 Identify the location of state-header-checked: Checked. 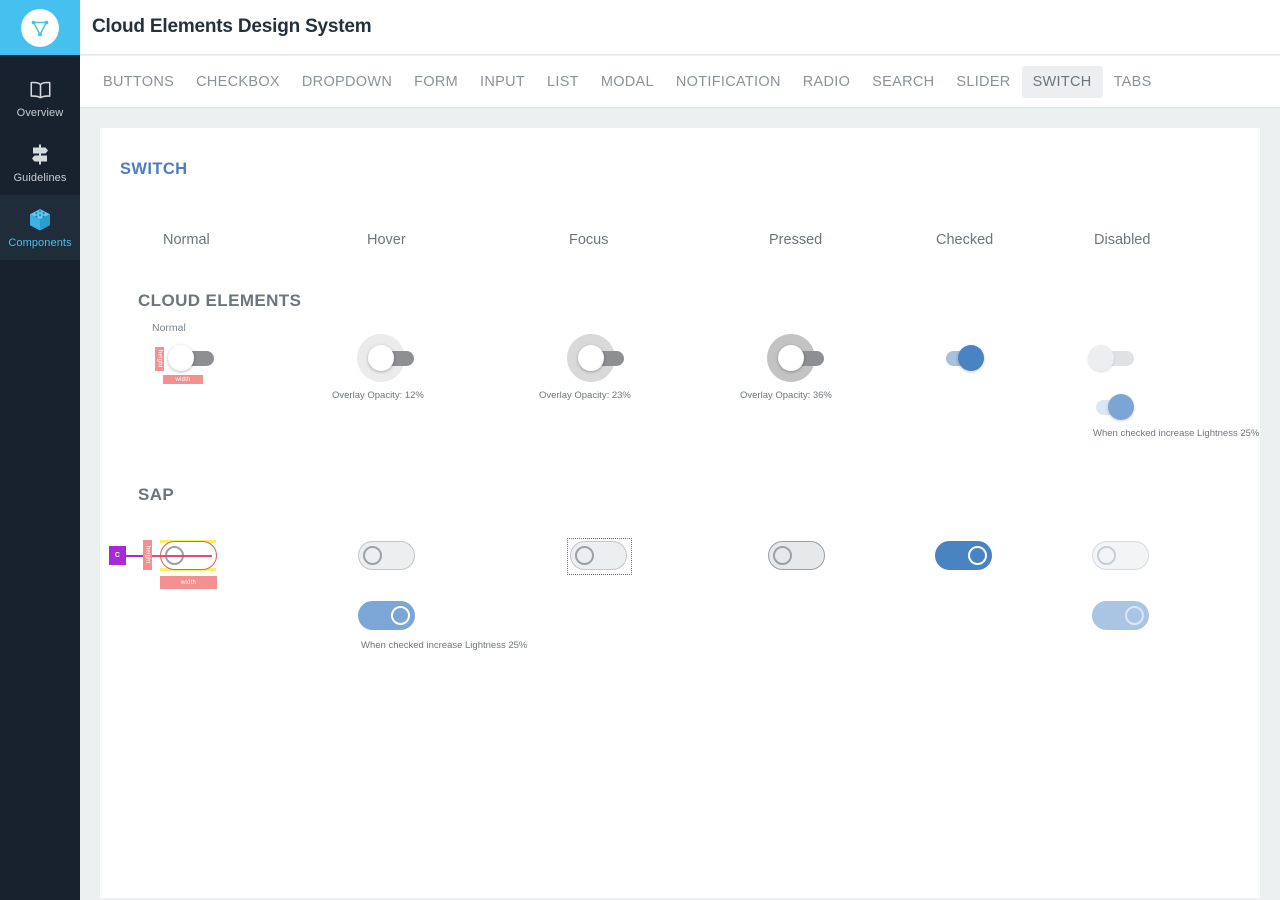
(965, 240).